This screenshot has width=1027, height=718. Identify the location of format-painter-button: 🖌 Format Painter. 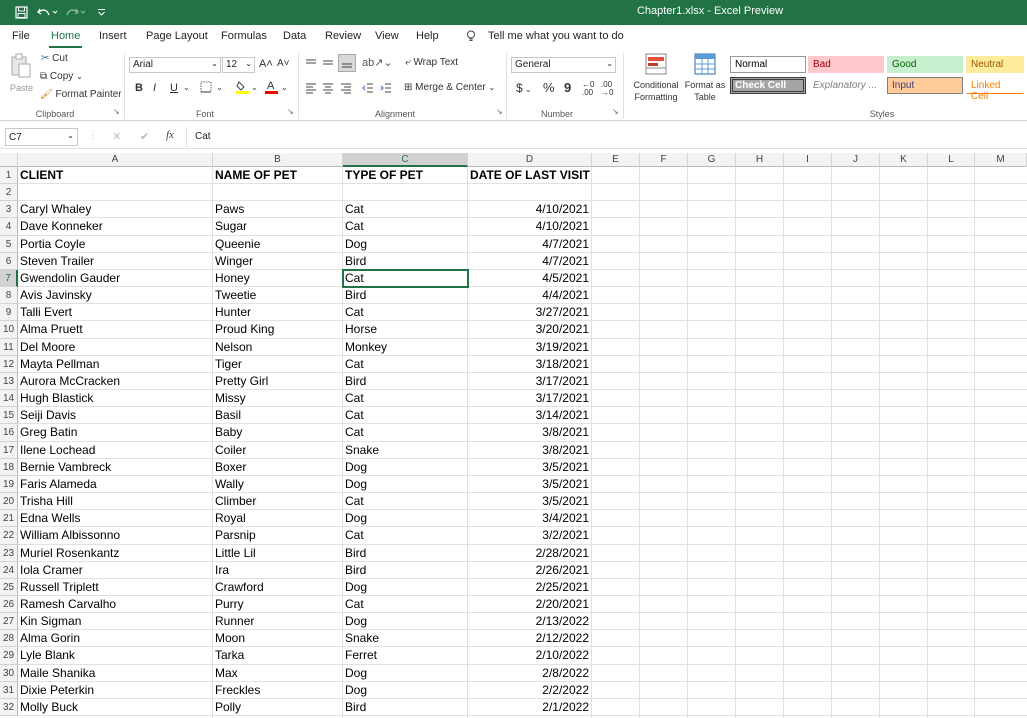
(81, 94).